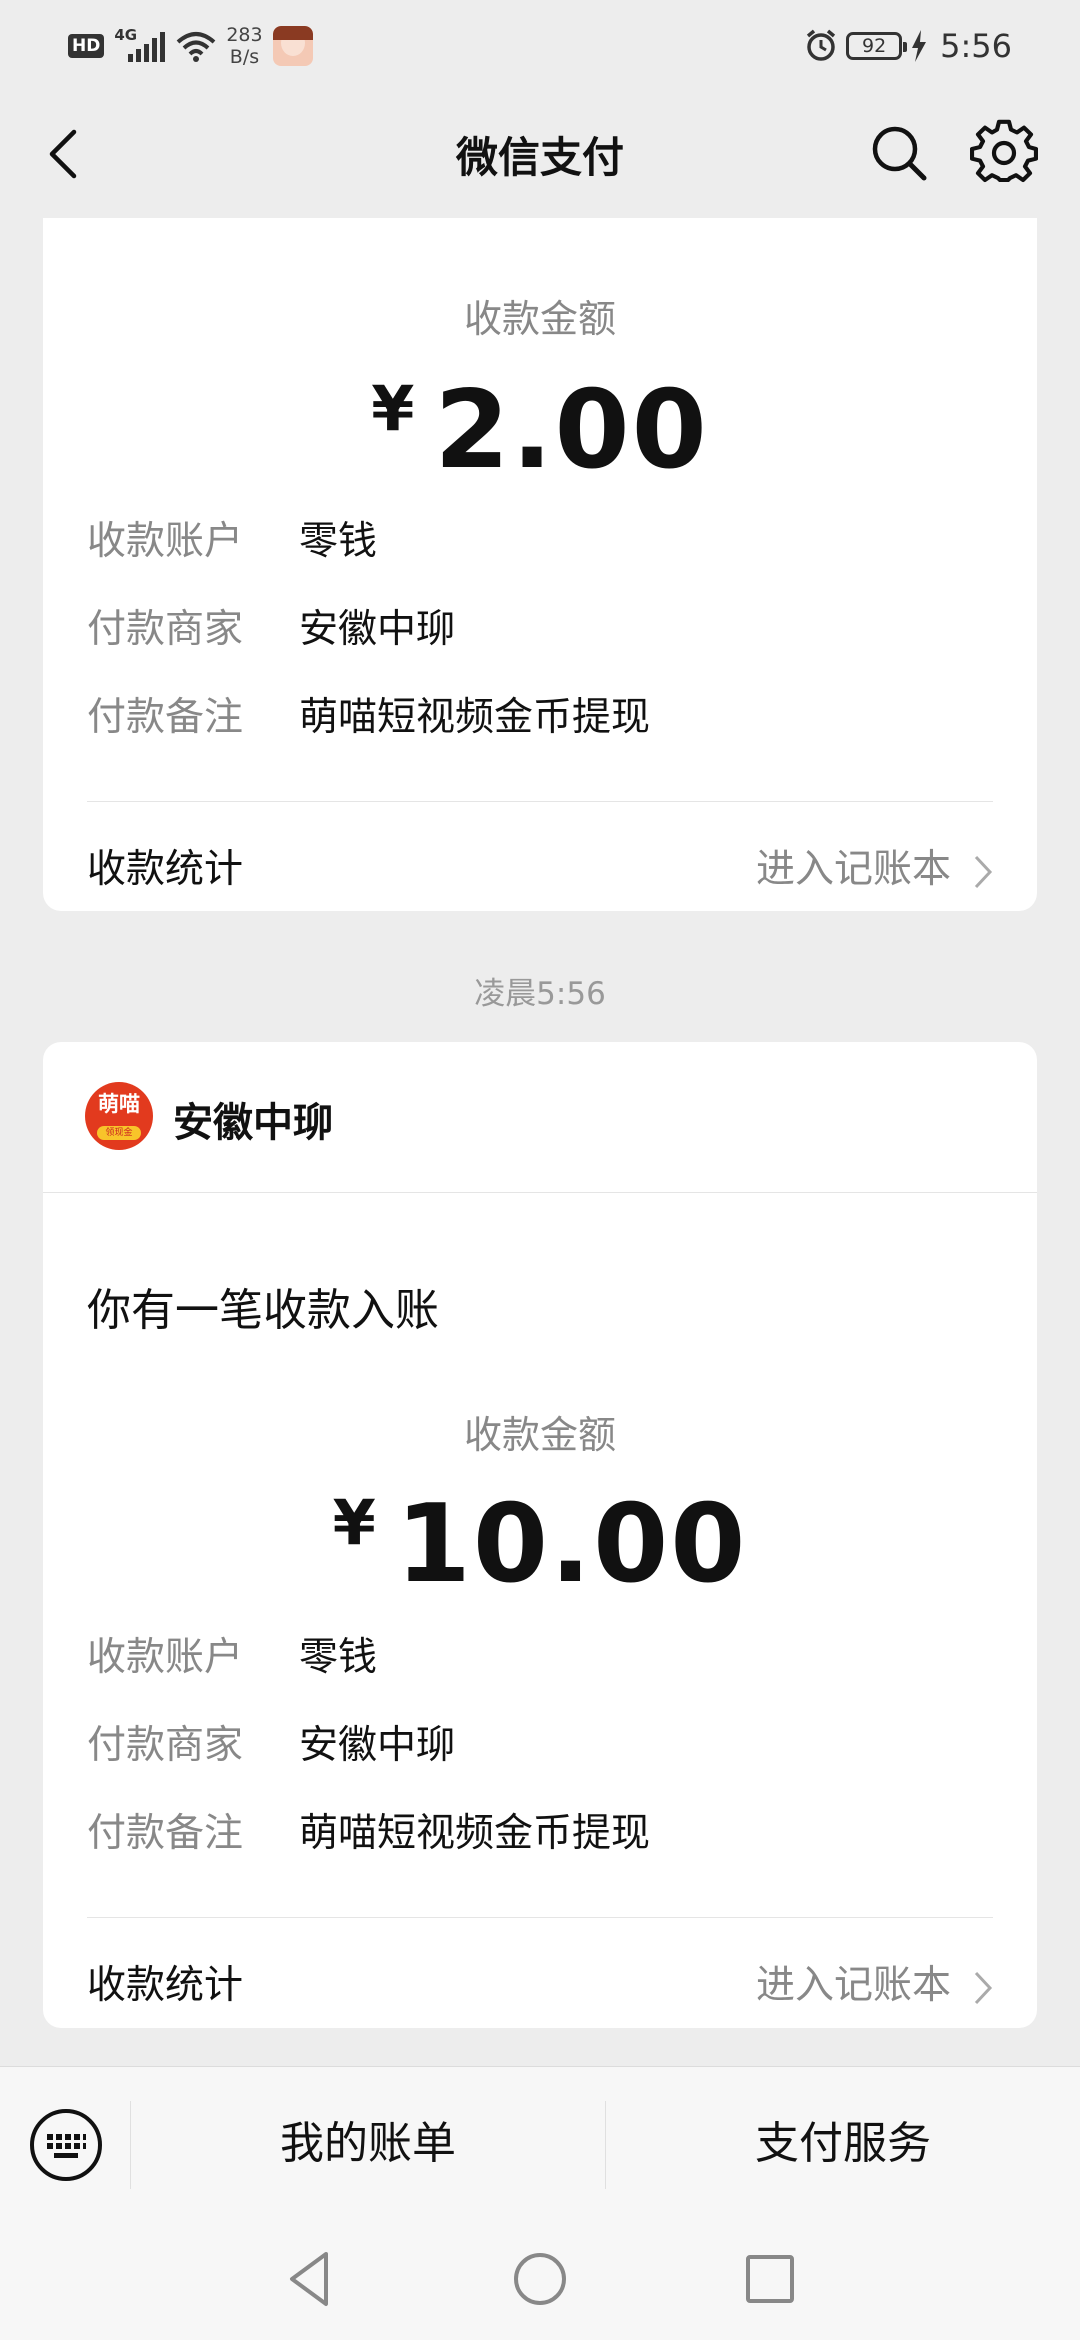 The height and width of the screenshot is (2340, 1080). I want to click on alarm-icon, so click(821, 45).